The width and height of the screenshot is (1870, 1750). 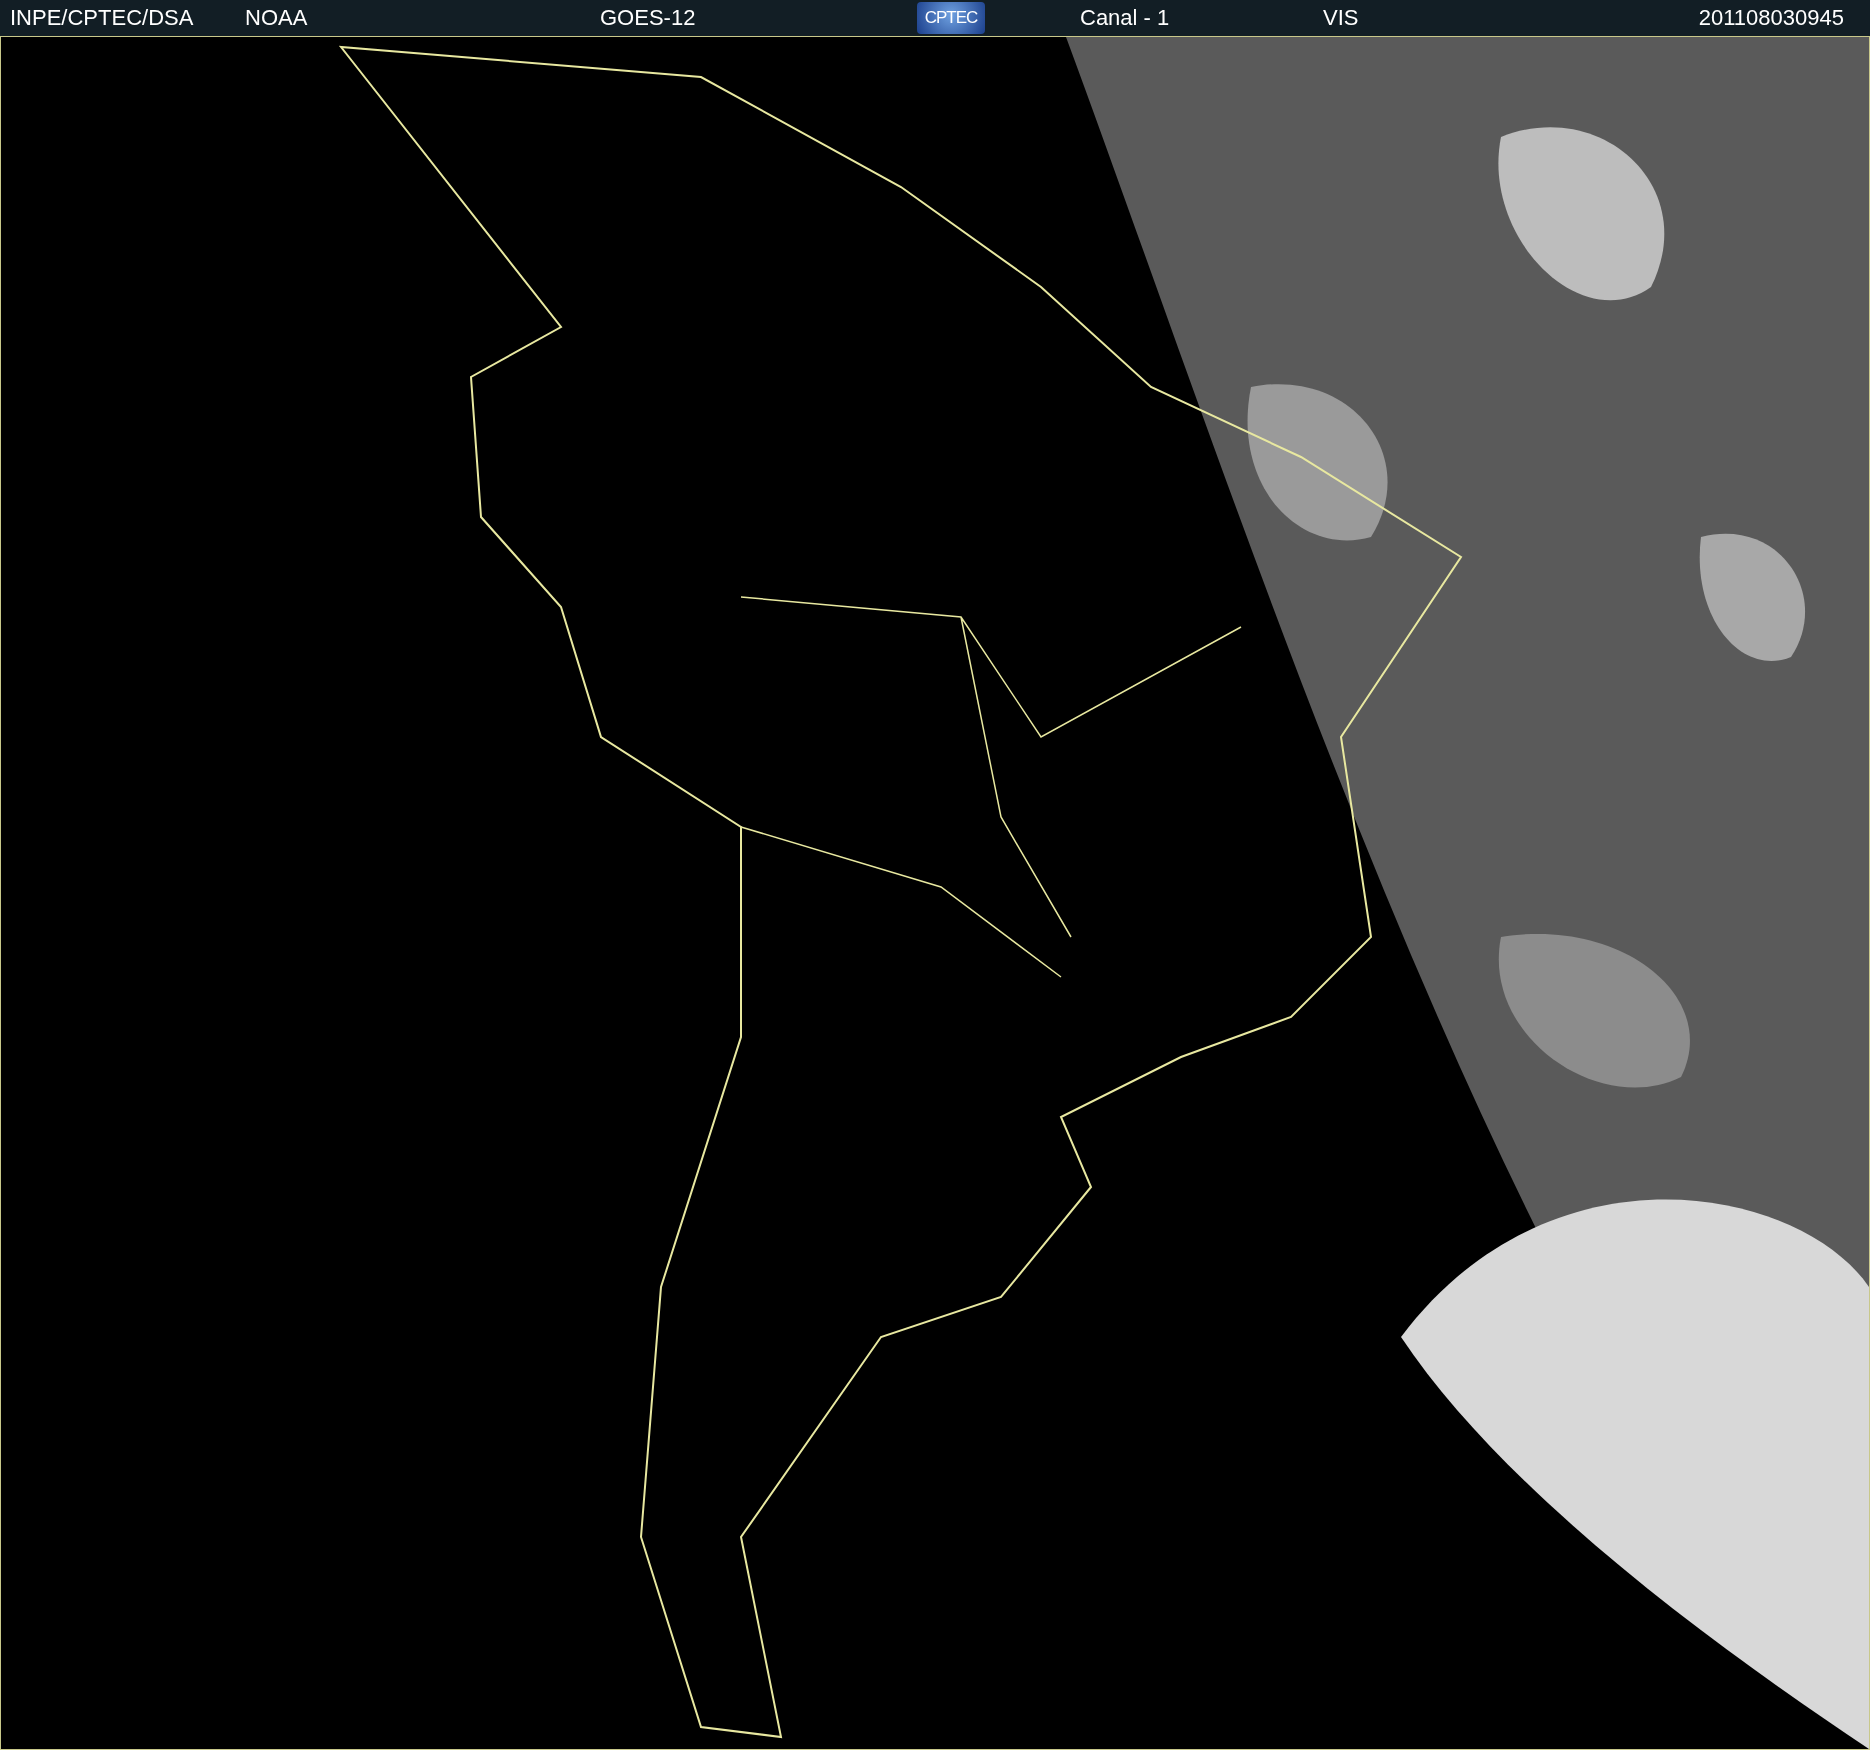 I want to click on header-text: INPE/CPTEC/DSA, so click(x=102, y=18).